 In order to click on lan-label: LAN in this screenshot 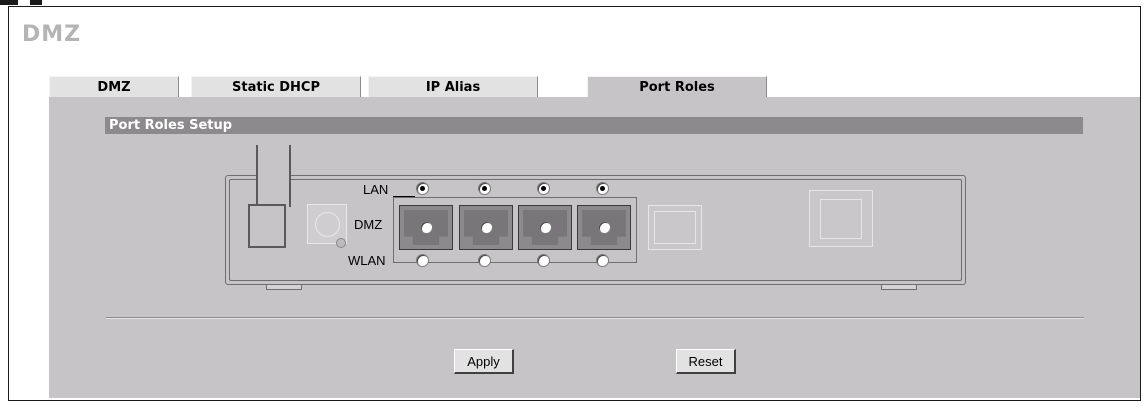, I will do `click(376, 189)`.